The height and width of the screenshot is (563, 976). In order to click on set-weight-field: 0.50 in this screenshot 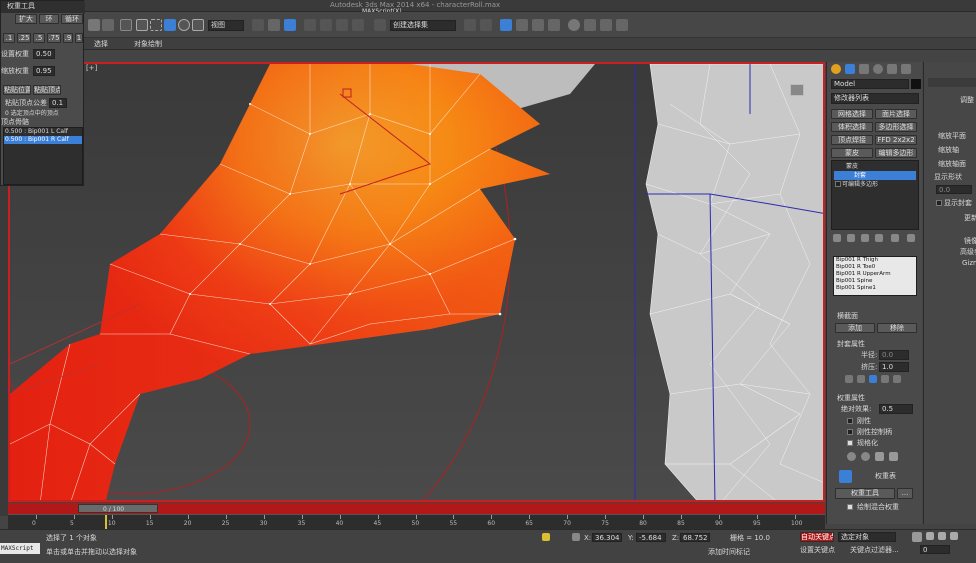, I will do `click(44, 54)`.